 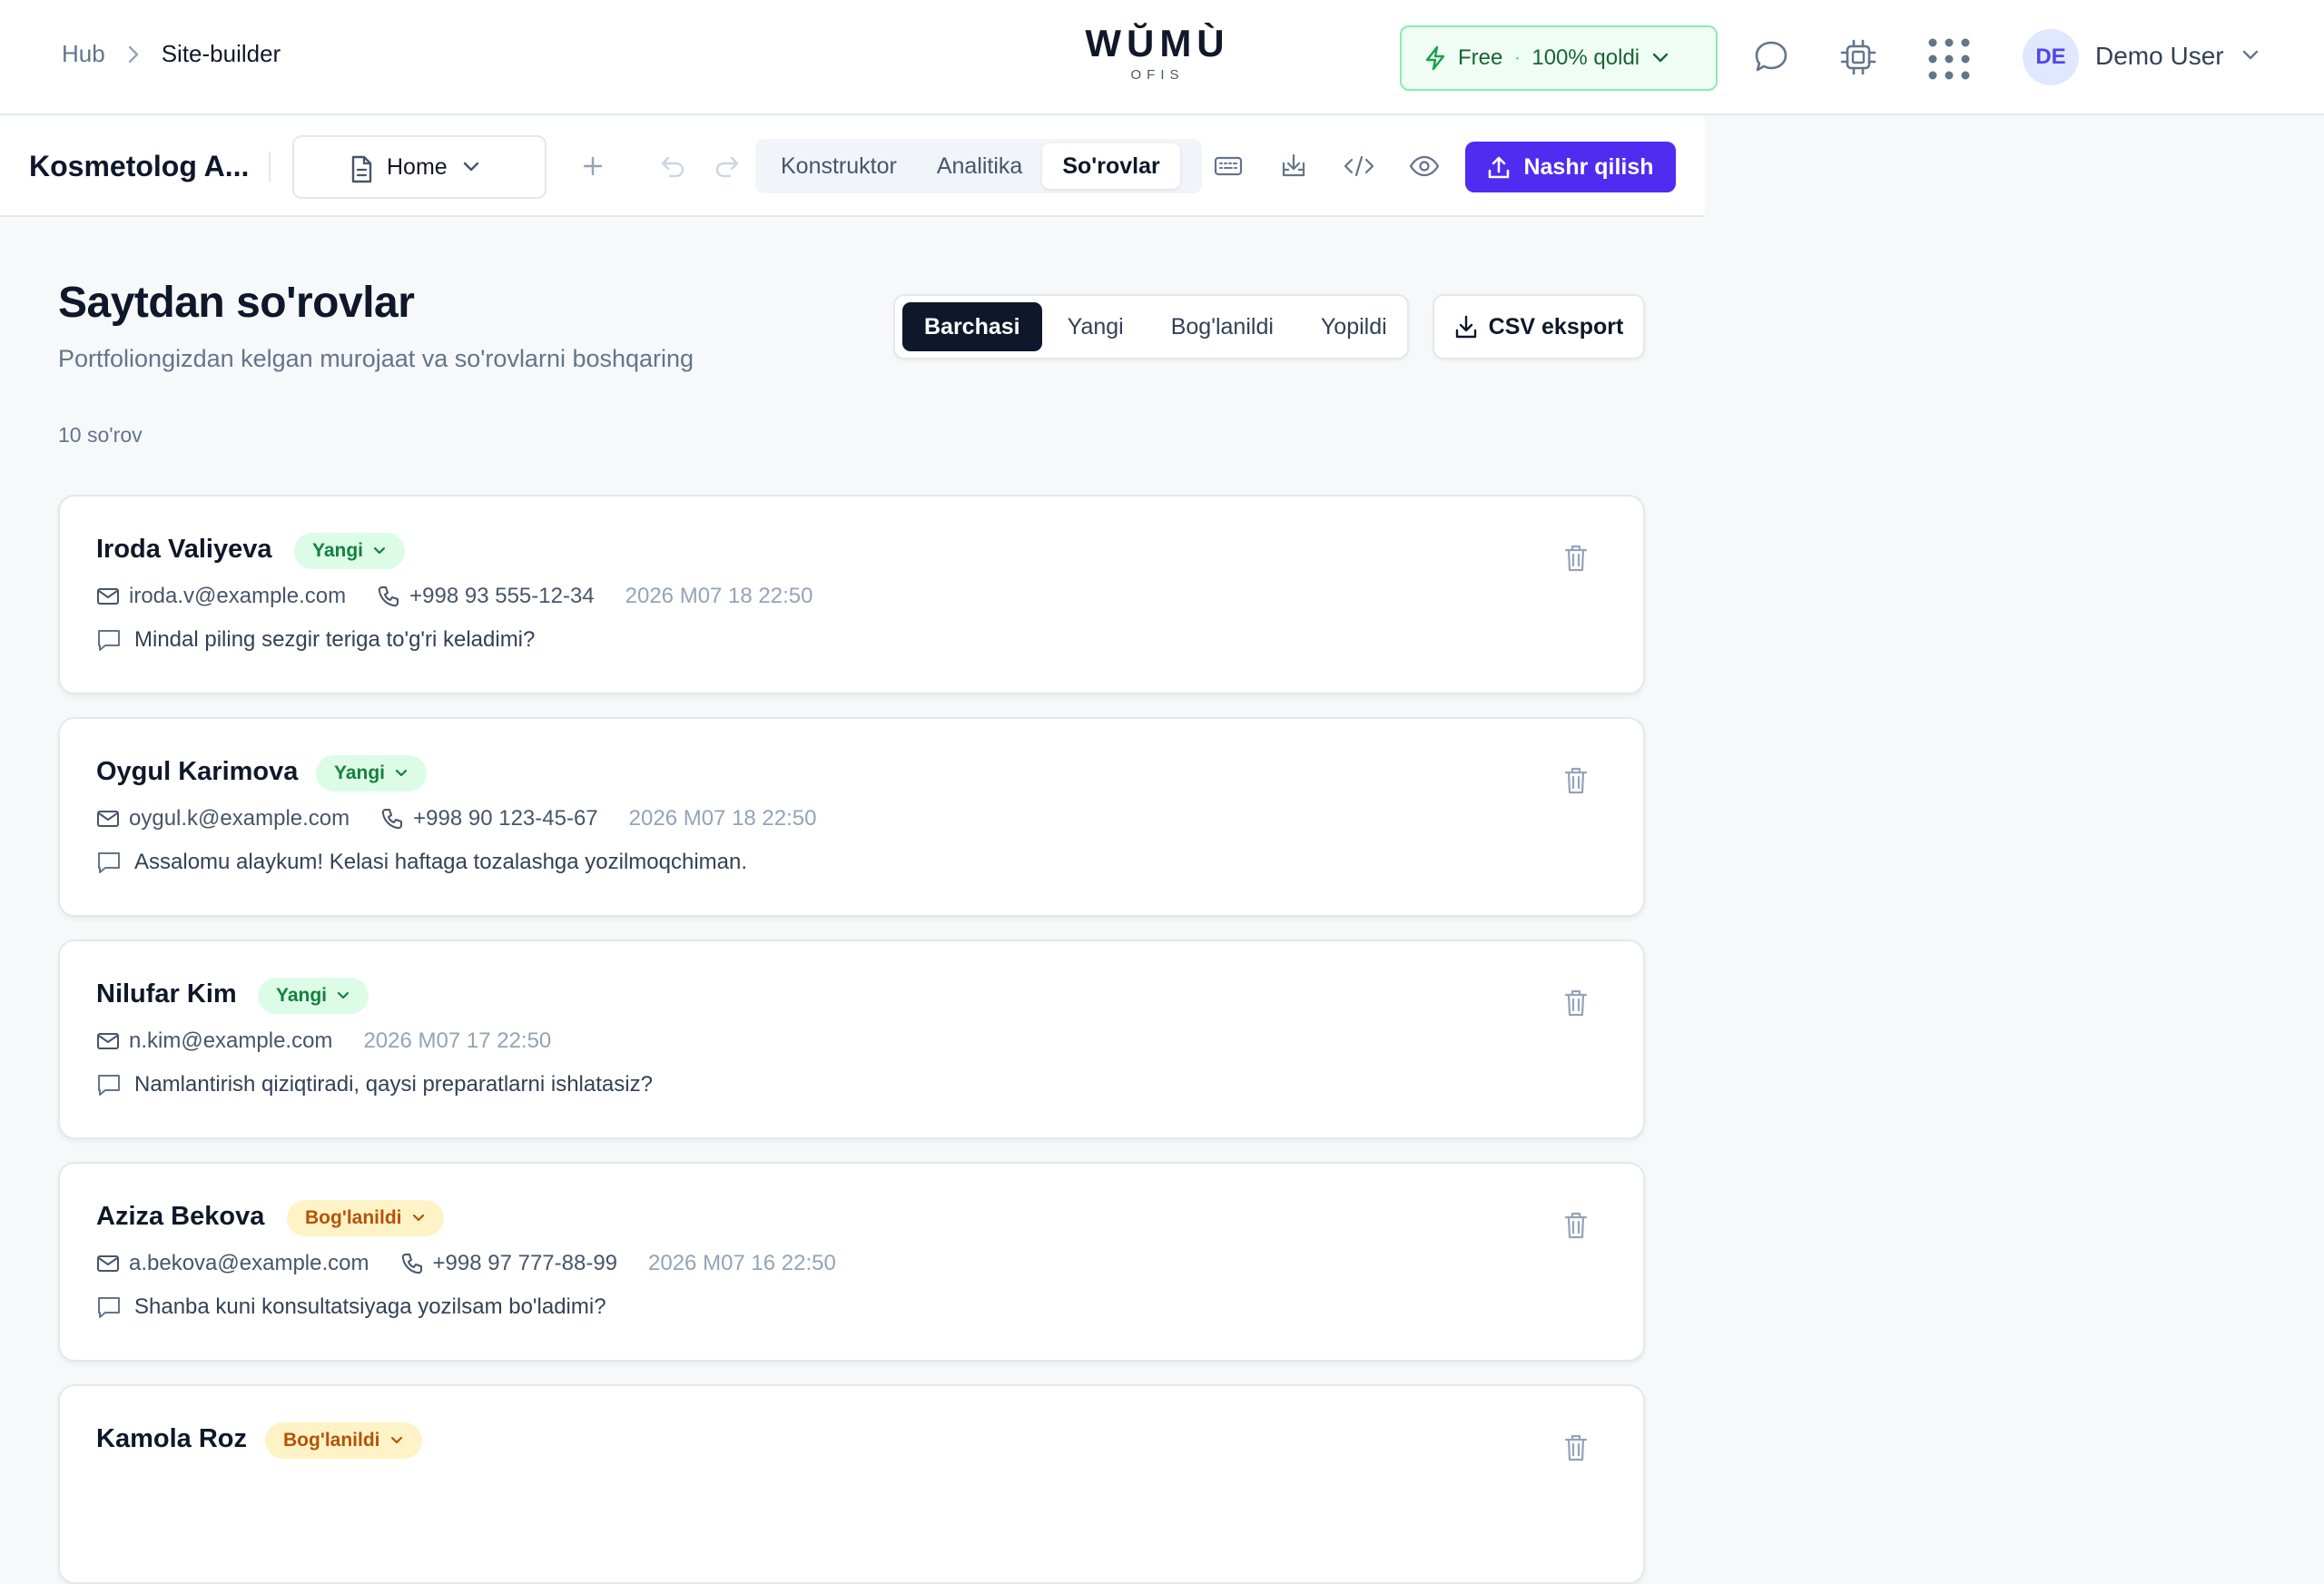 I want to click on request-date: 2026 M07 18 22:50, so click(x=719, y=596).